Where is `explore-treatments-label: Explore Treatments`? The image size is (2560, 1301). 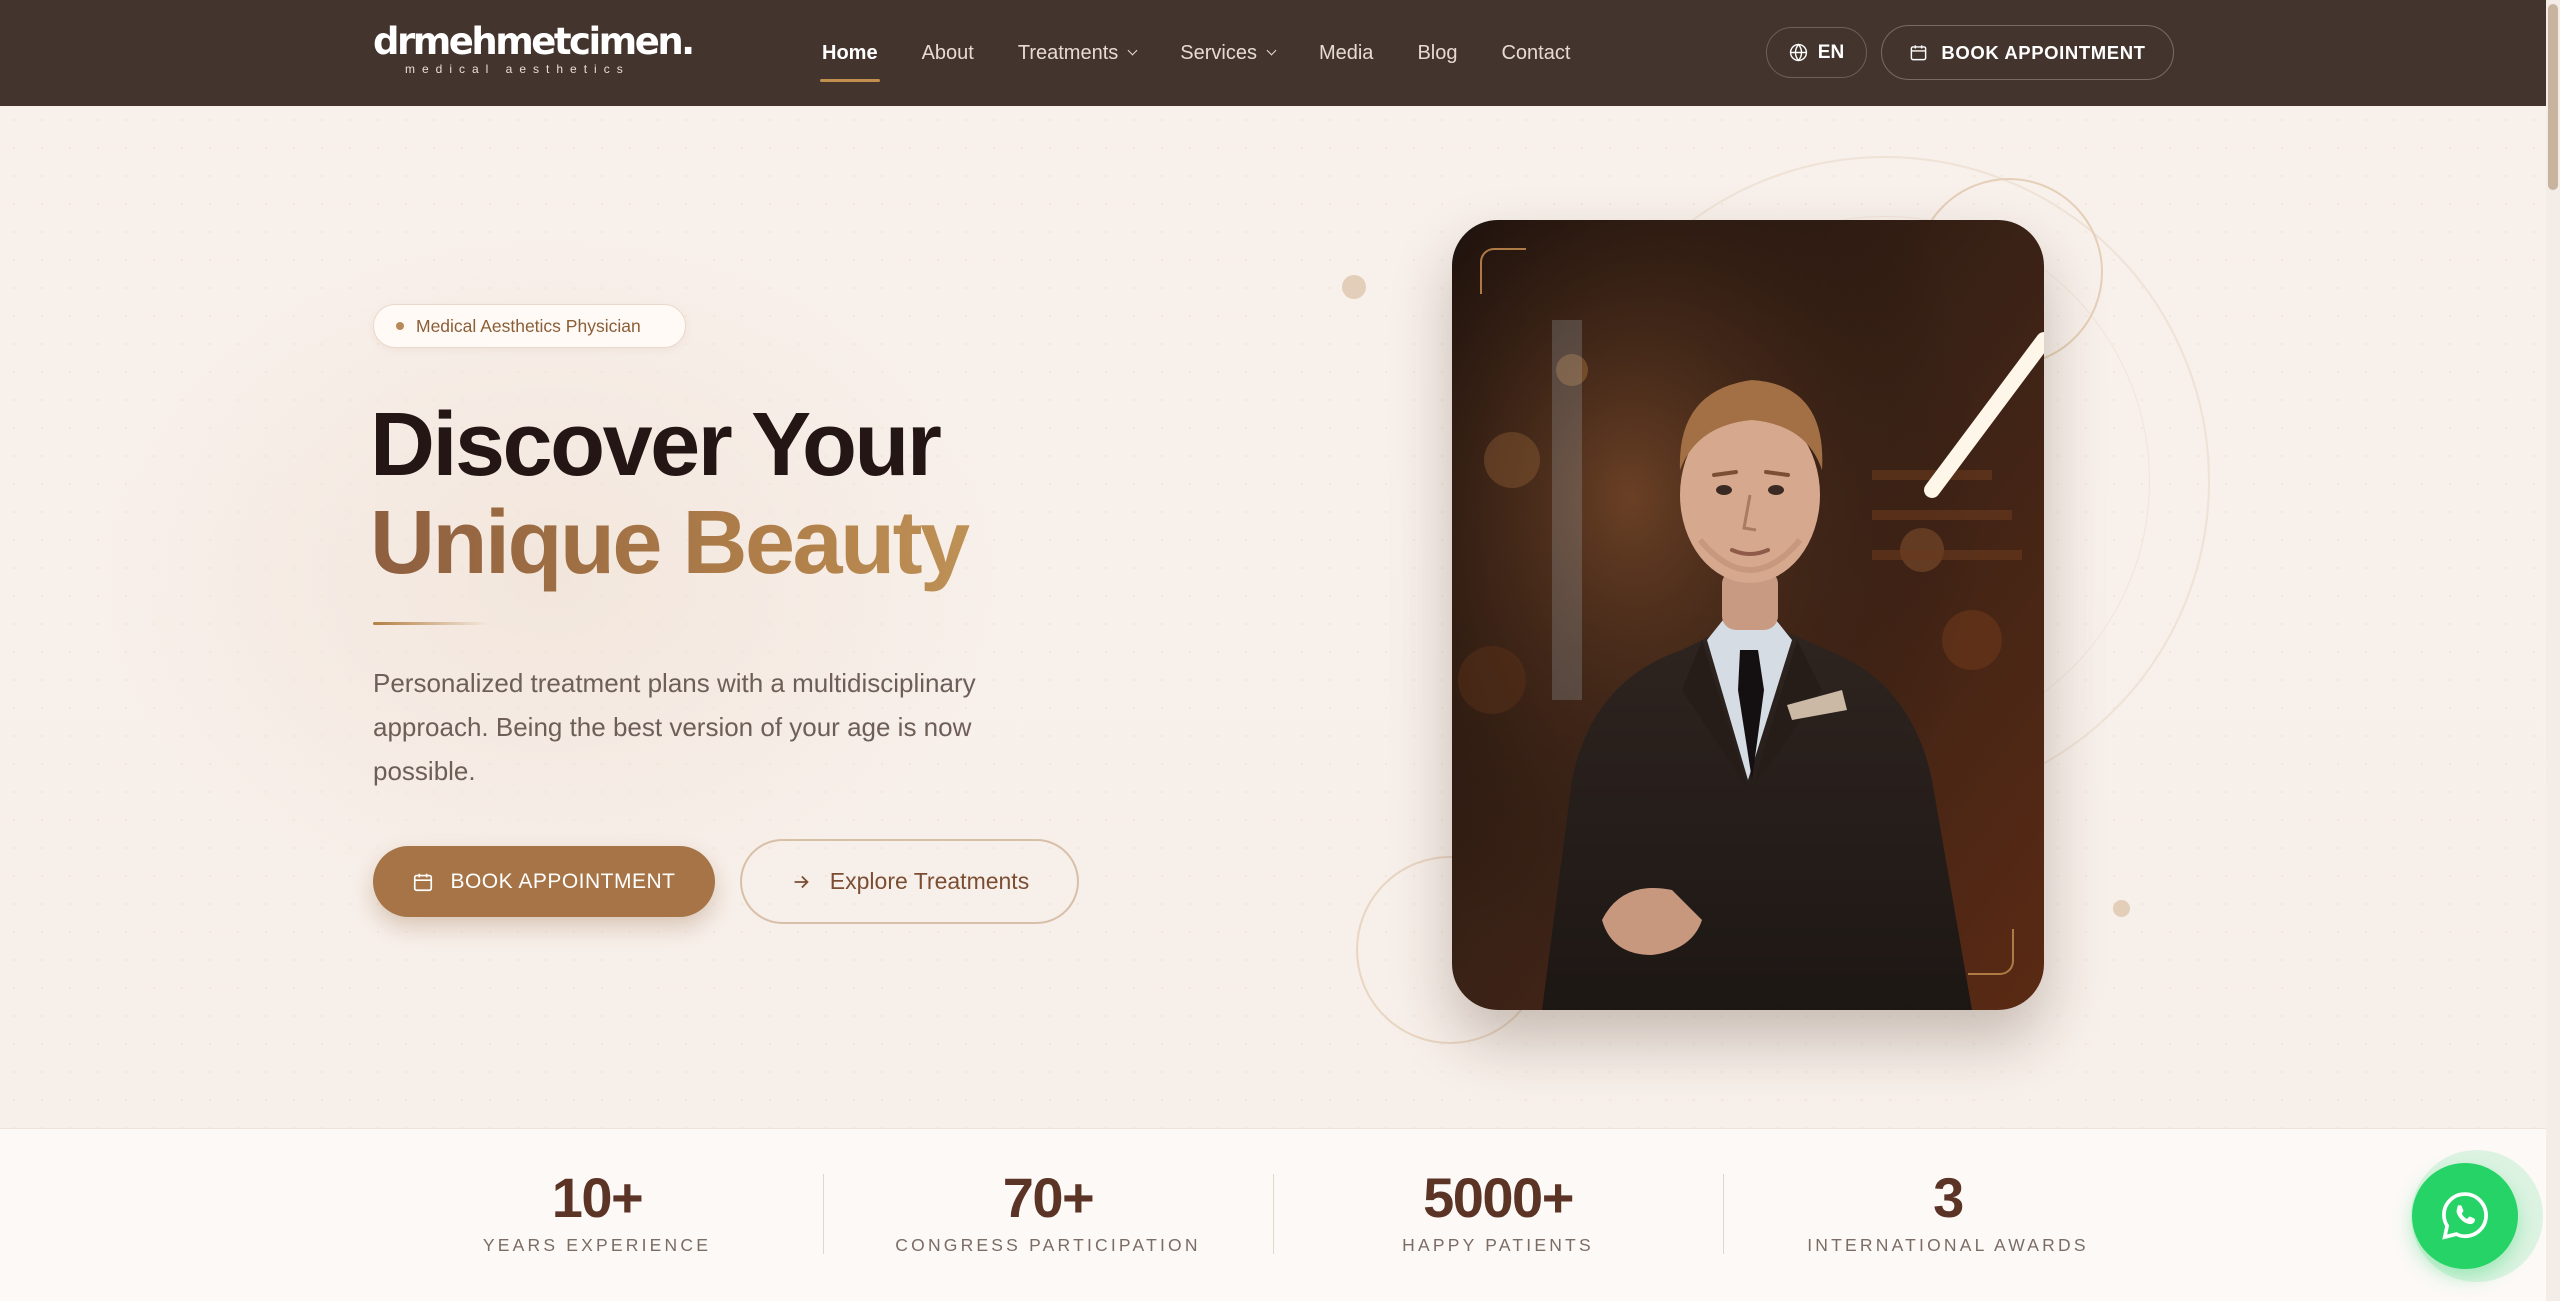
explore-treatments-label: Explore Treatments is located at coordinates (929, 881).